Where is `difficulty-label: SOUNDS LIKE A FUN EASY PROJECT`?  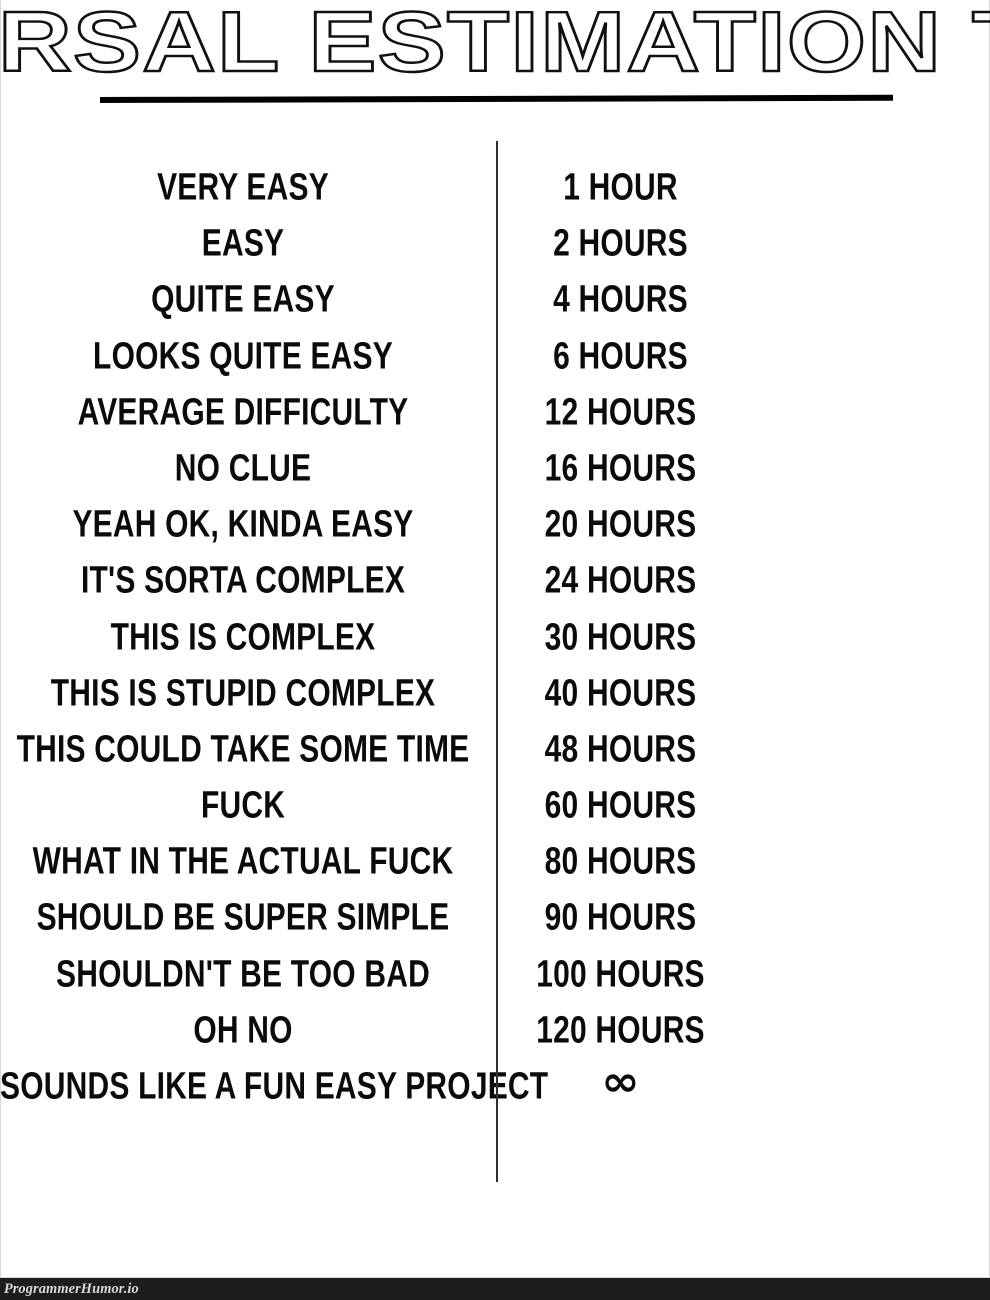
difficulty-label: SOUNDS LIKE A FUN EASY PROJECT is located at coordinates (274, 1086).